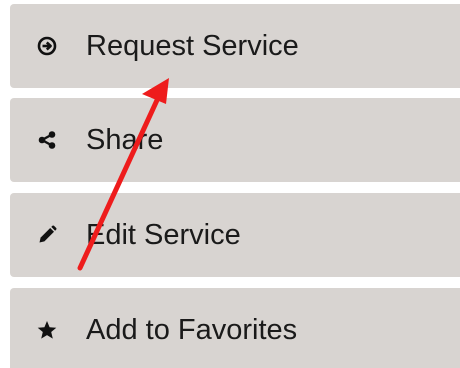 The height and width of the screenshot is (368, 460). Describe the element at coordinates (163, 234) in the screenshot. I see `edit-service-label: Edit Service` at that location.